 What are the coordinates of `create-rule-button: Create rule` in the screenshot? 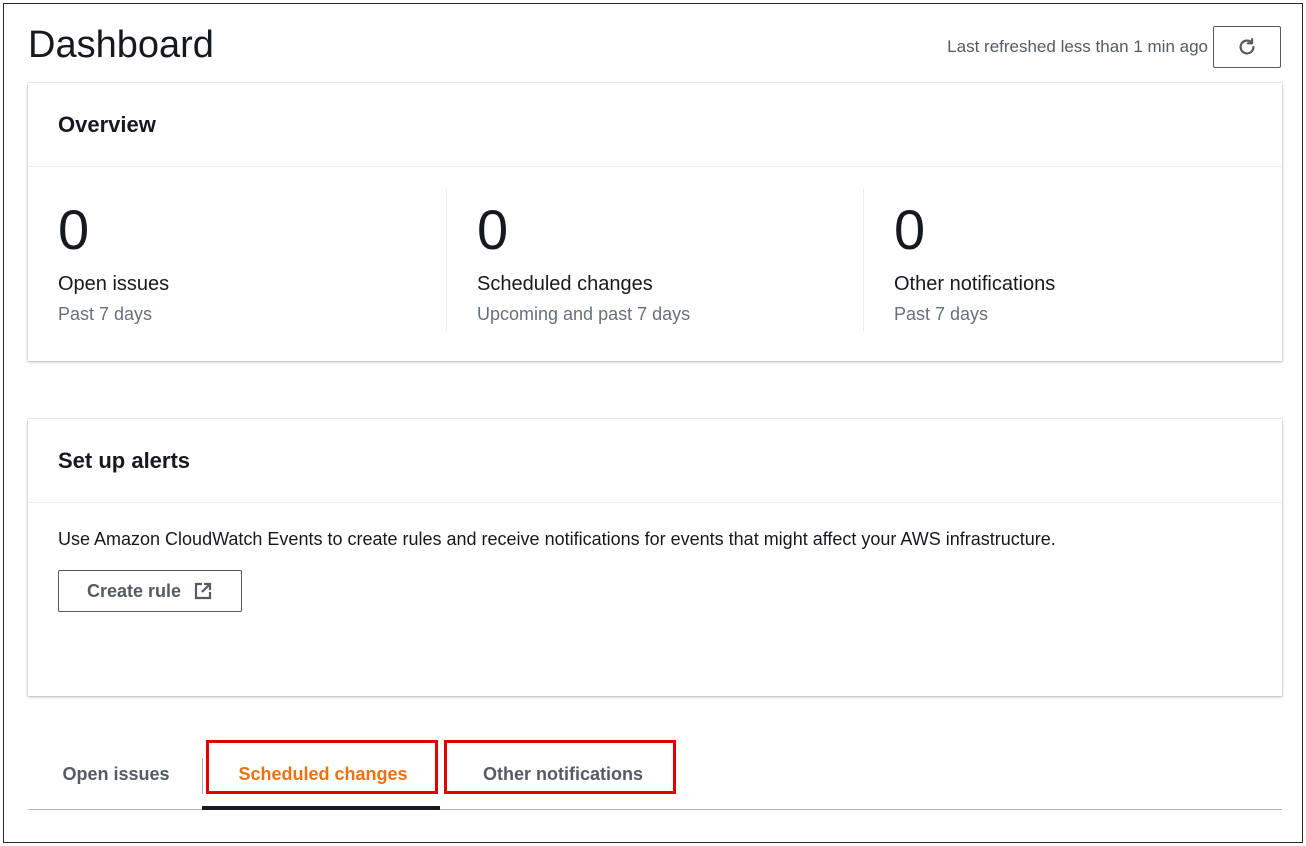 It's located at (150, 591).